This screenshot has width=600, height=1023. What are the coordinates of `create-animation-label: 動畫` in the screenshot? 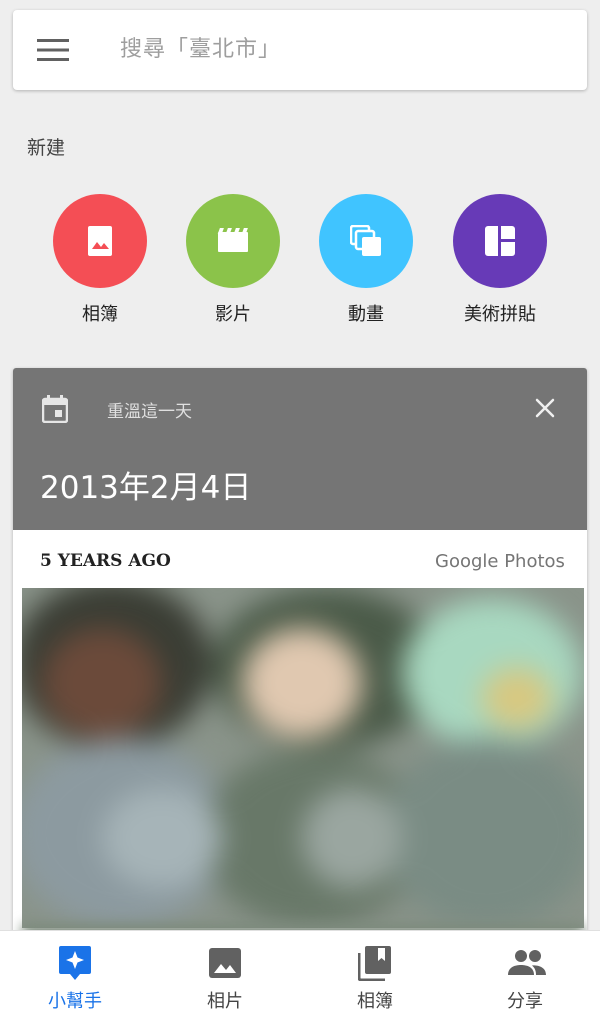 It's located at (366, 314).